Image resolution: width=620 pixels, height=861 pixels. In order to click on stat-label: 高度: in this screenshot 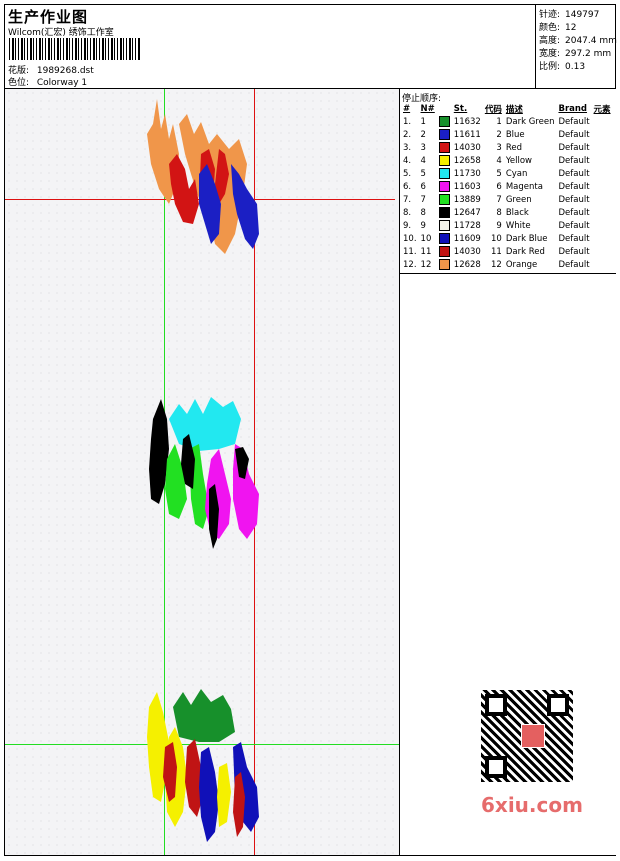, I will do `click(550, 41)`.